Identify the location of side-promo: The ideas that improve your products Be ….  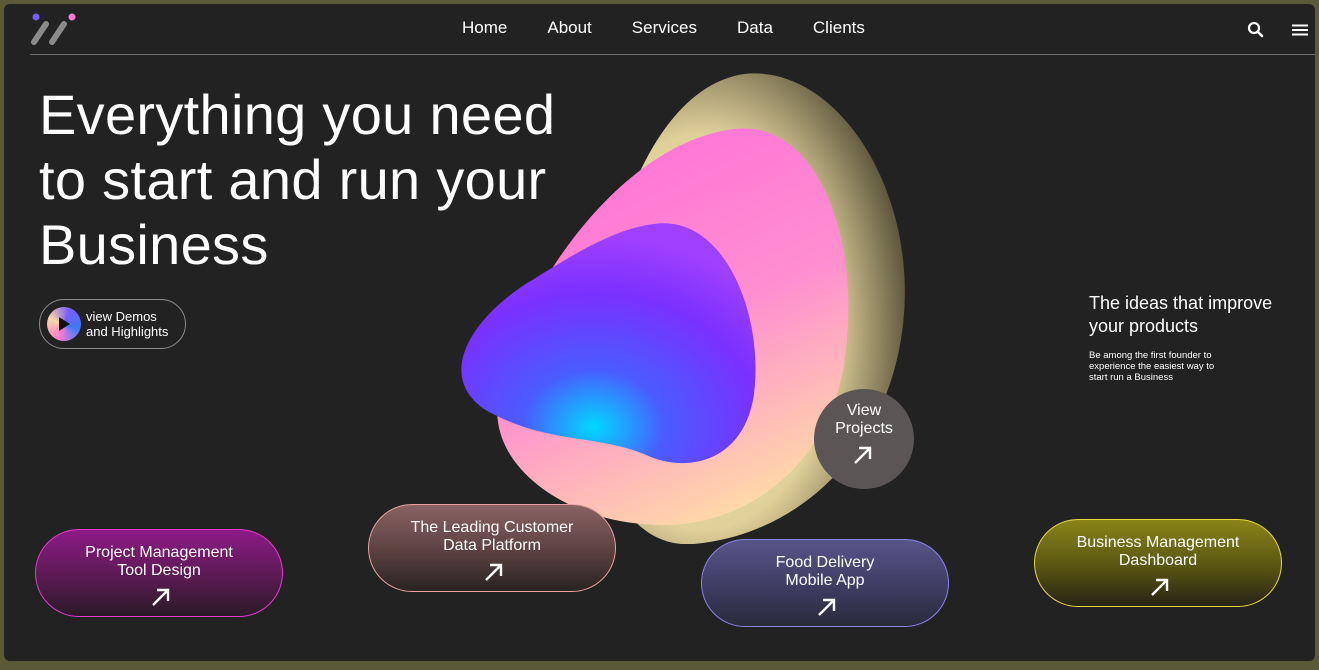
(1194, 337).